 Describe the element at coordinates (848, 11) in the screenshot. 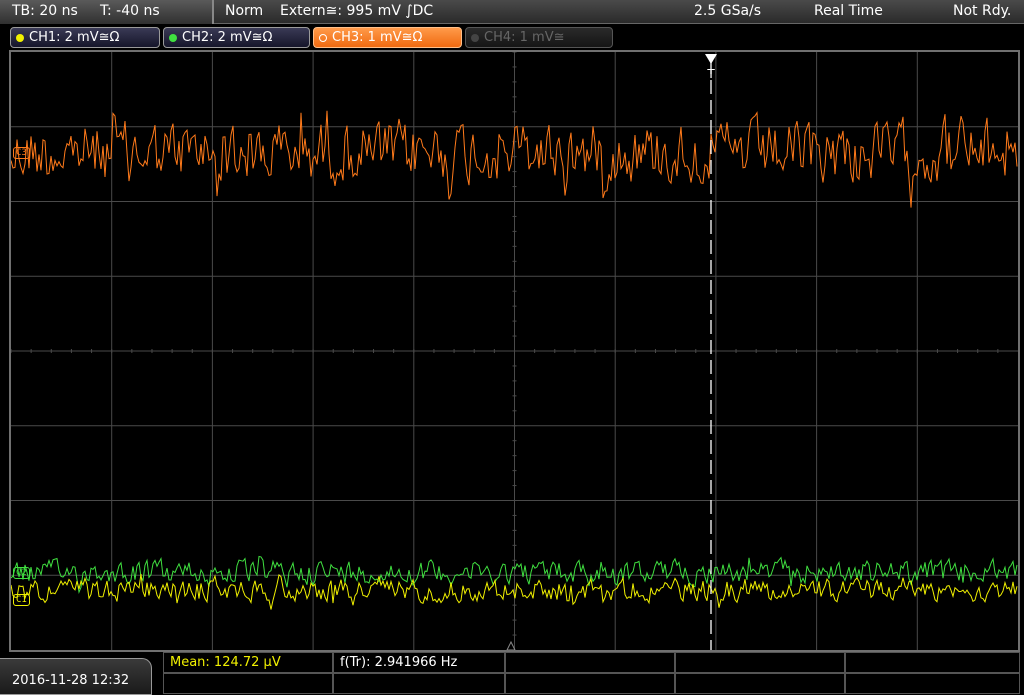

I see `acquisition-mode: Real Time` at that location.